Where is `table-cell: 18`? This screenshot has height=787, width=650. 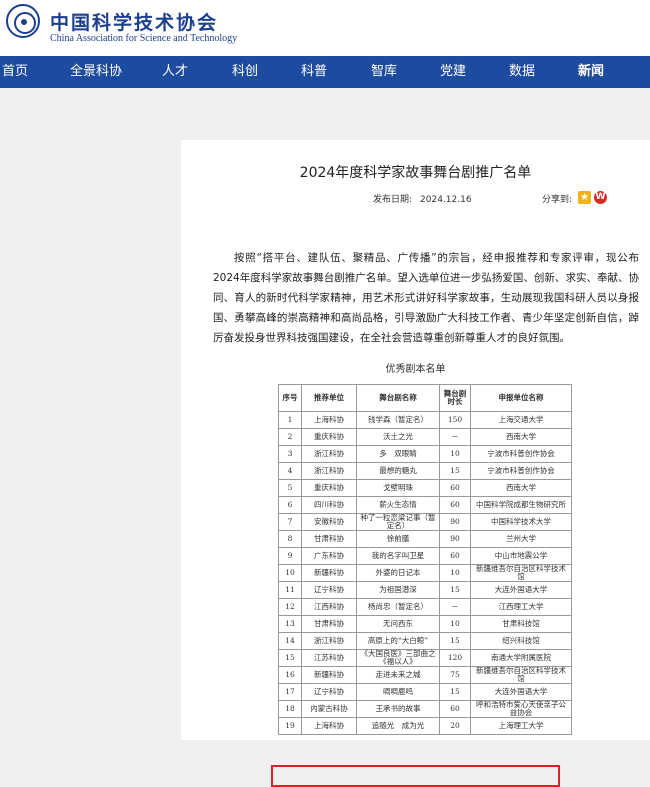
table-cell: 18 is located at coordinates (290, 709).